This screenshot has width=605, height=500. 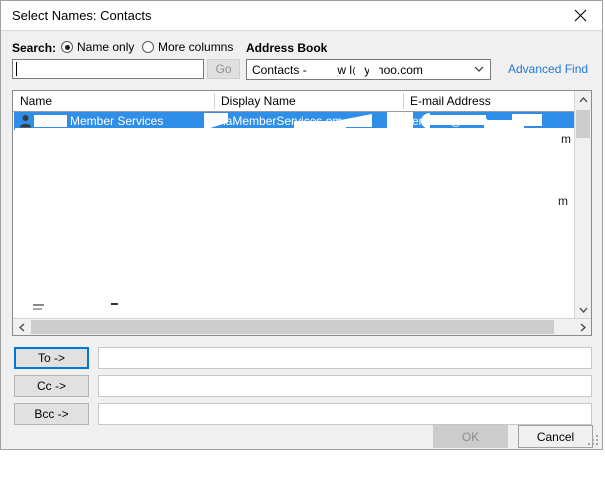 I want to click on radio-name-only: Name only, so click(x=97, y=47).